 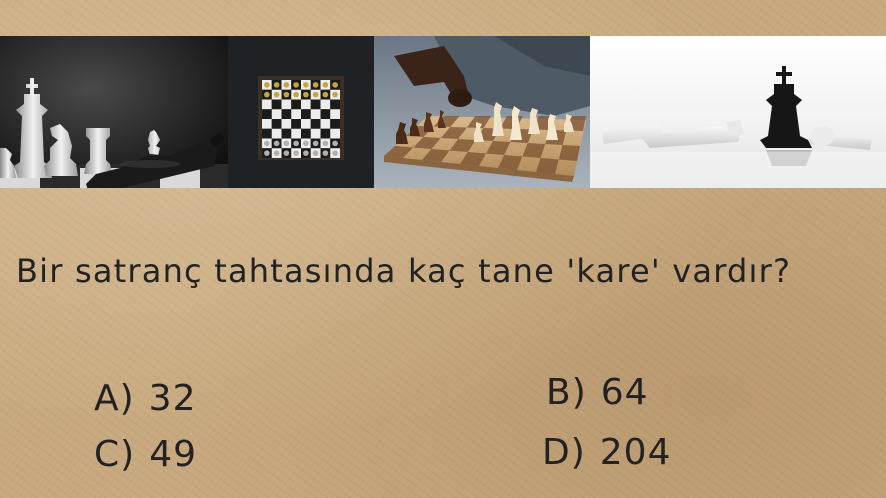 I want to click on photo-black-king-standing, so click(x=738, y=112).